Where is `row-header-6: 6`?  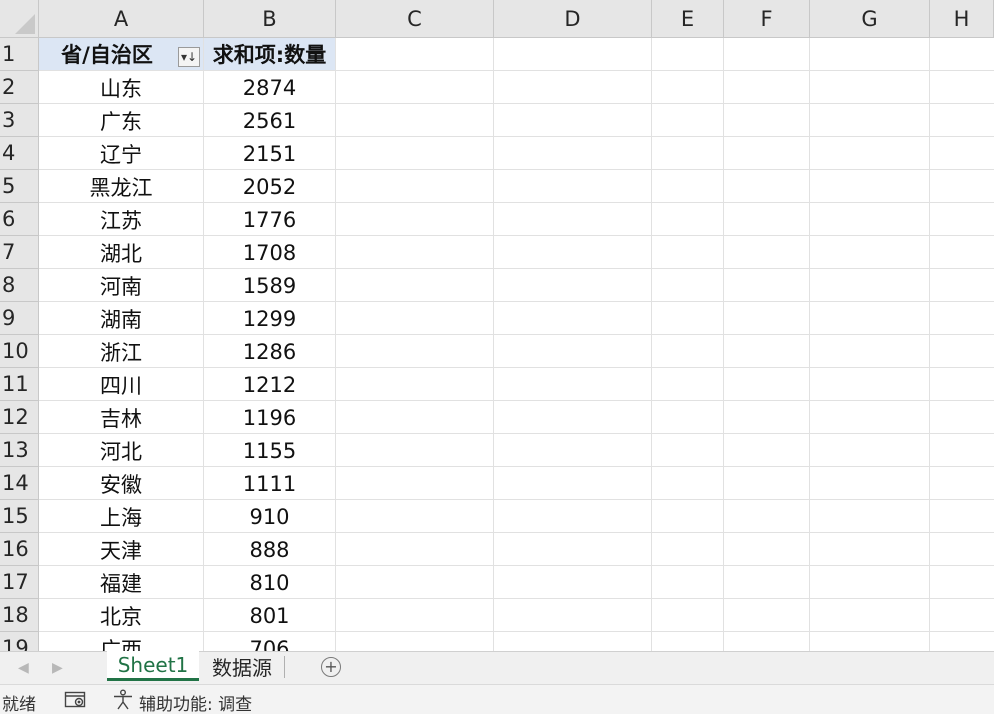 row-header-6: 6 is located at coordinates (19, 219).